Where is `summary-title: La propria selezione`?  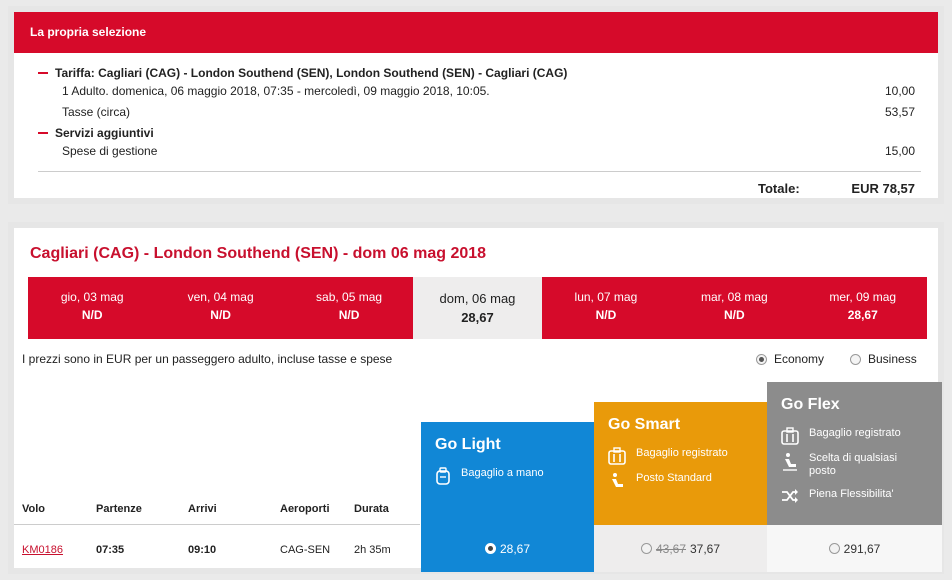
summary-title: La propria selezione is located at coordinates (476, 32).